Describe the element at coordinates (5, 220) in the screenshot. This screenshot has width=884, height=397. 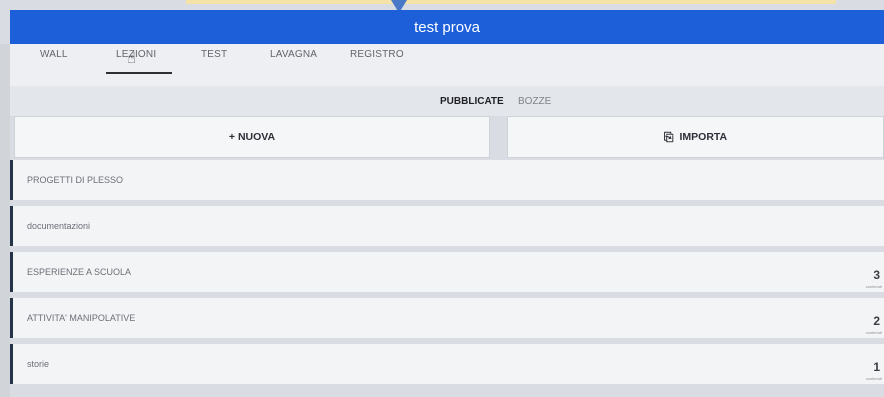
I see `left-edge` at that location.